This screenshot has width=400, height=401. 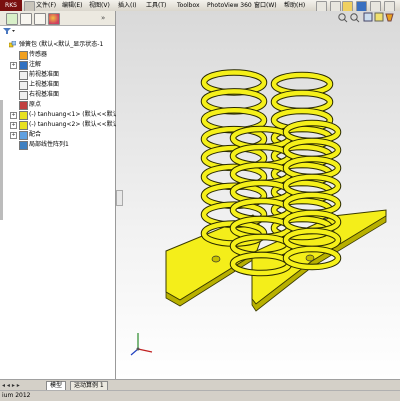 I want to click on pattern-icon, so click(x=23, y=145).